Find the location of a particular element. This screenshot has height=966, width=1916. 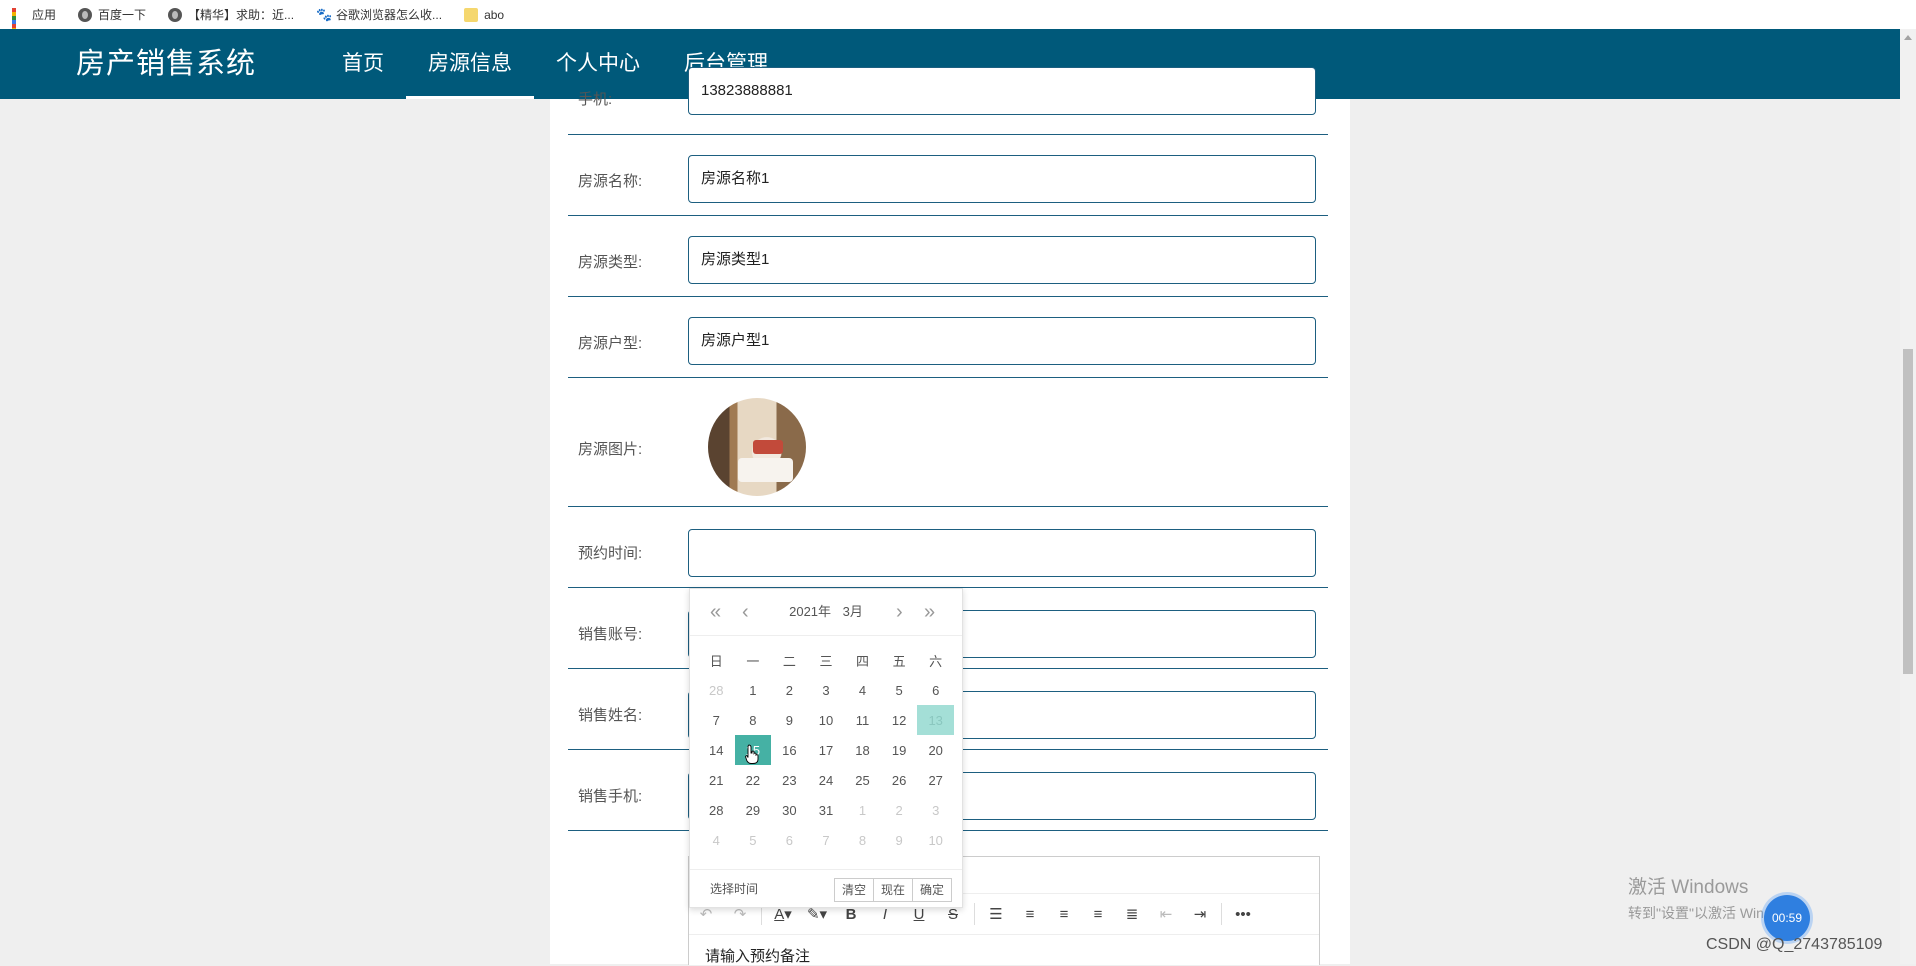

sales-account-label: 销售账号: is located at coordinates (610, 634).